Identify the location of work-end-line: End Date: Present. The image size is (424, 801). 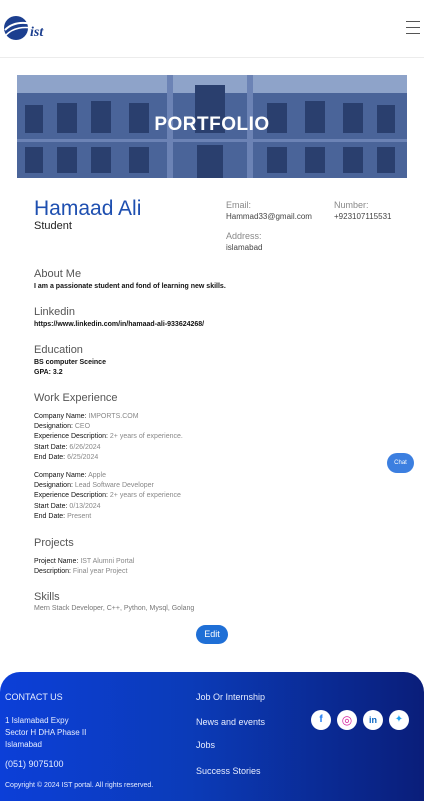
(63, 516).